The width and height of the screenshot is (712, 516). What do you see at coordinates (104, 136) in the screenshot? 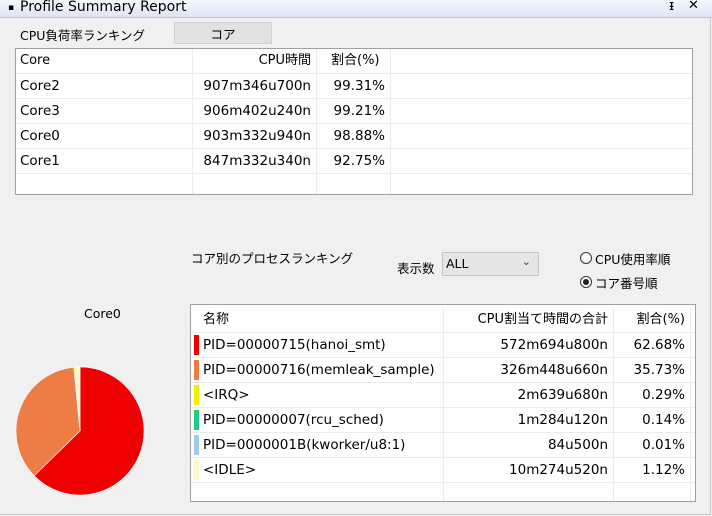
I see `core-cell: Core0` at bounding box center [104, 136].